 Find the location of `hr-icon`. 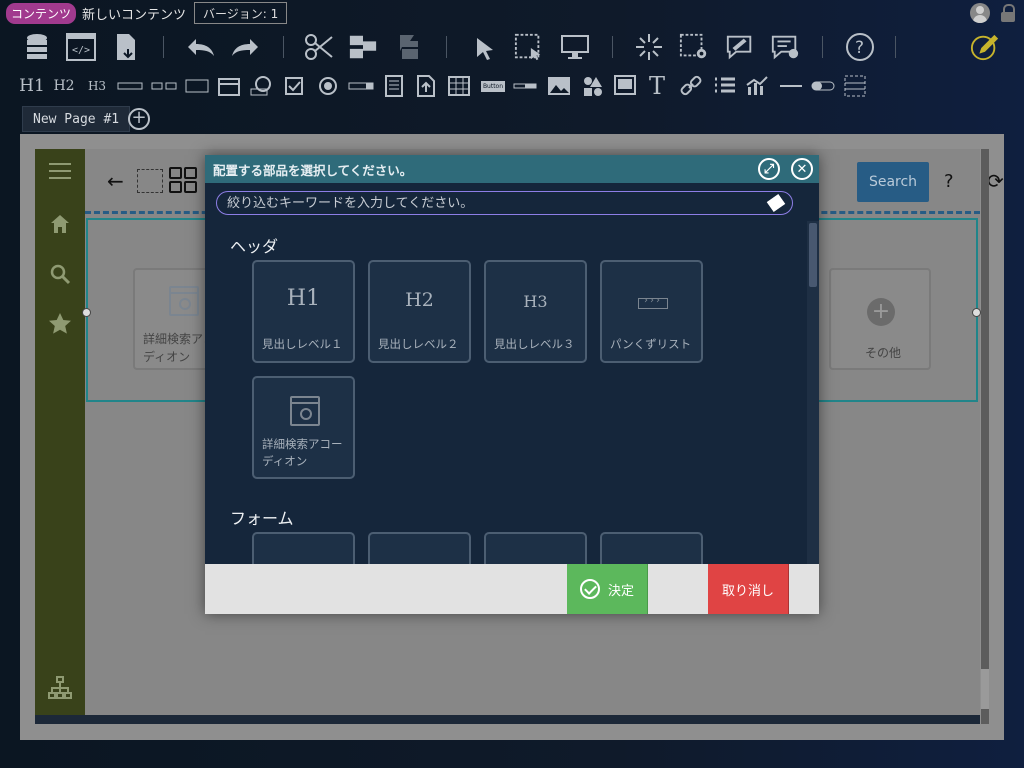

hr-icon is located at coordinates (791, 86).